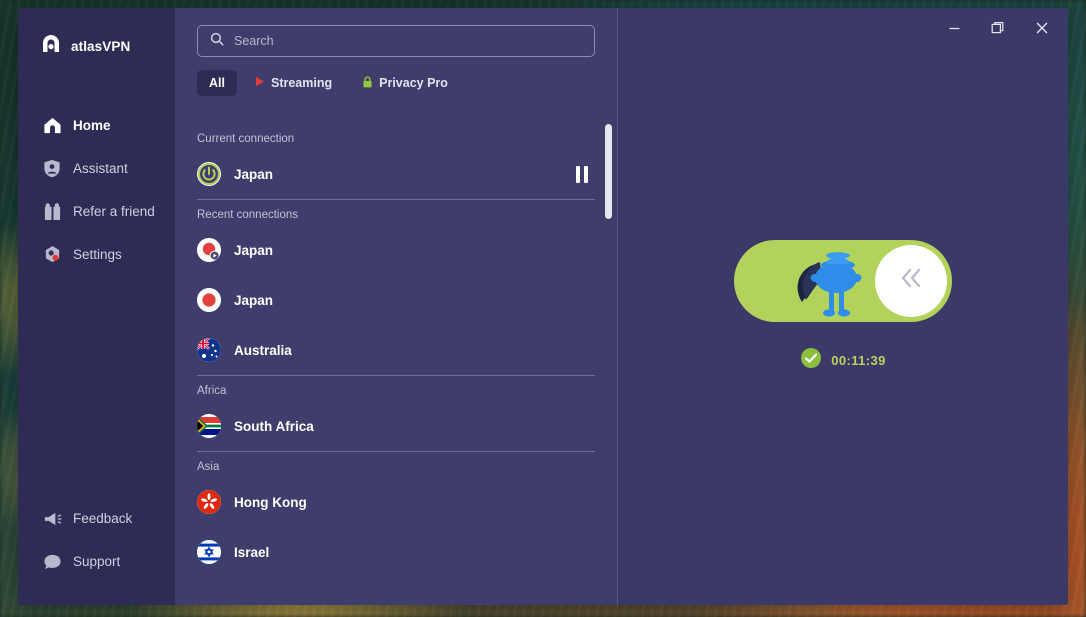 This screenshot has height=617, width=1086. What do you see at coordinates (608, 364) in the screenshot?
I see `scrollbar` at bounding box center [608, 364].